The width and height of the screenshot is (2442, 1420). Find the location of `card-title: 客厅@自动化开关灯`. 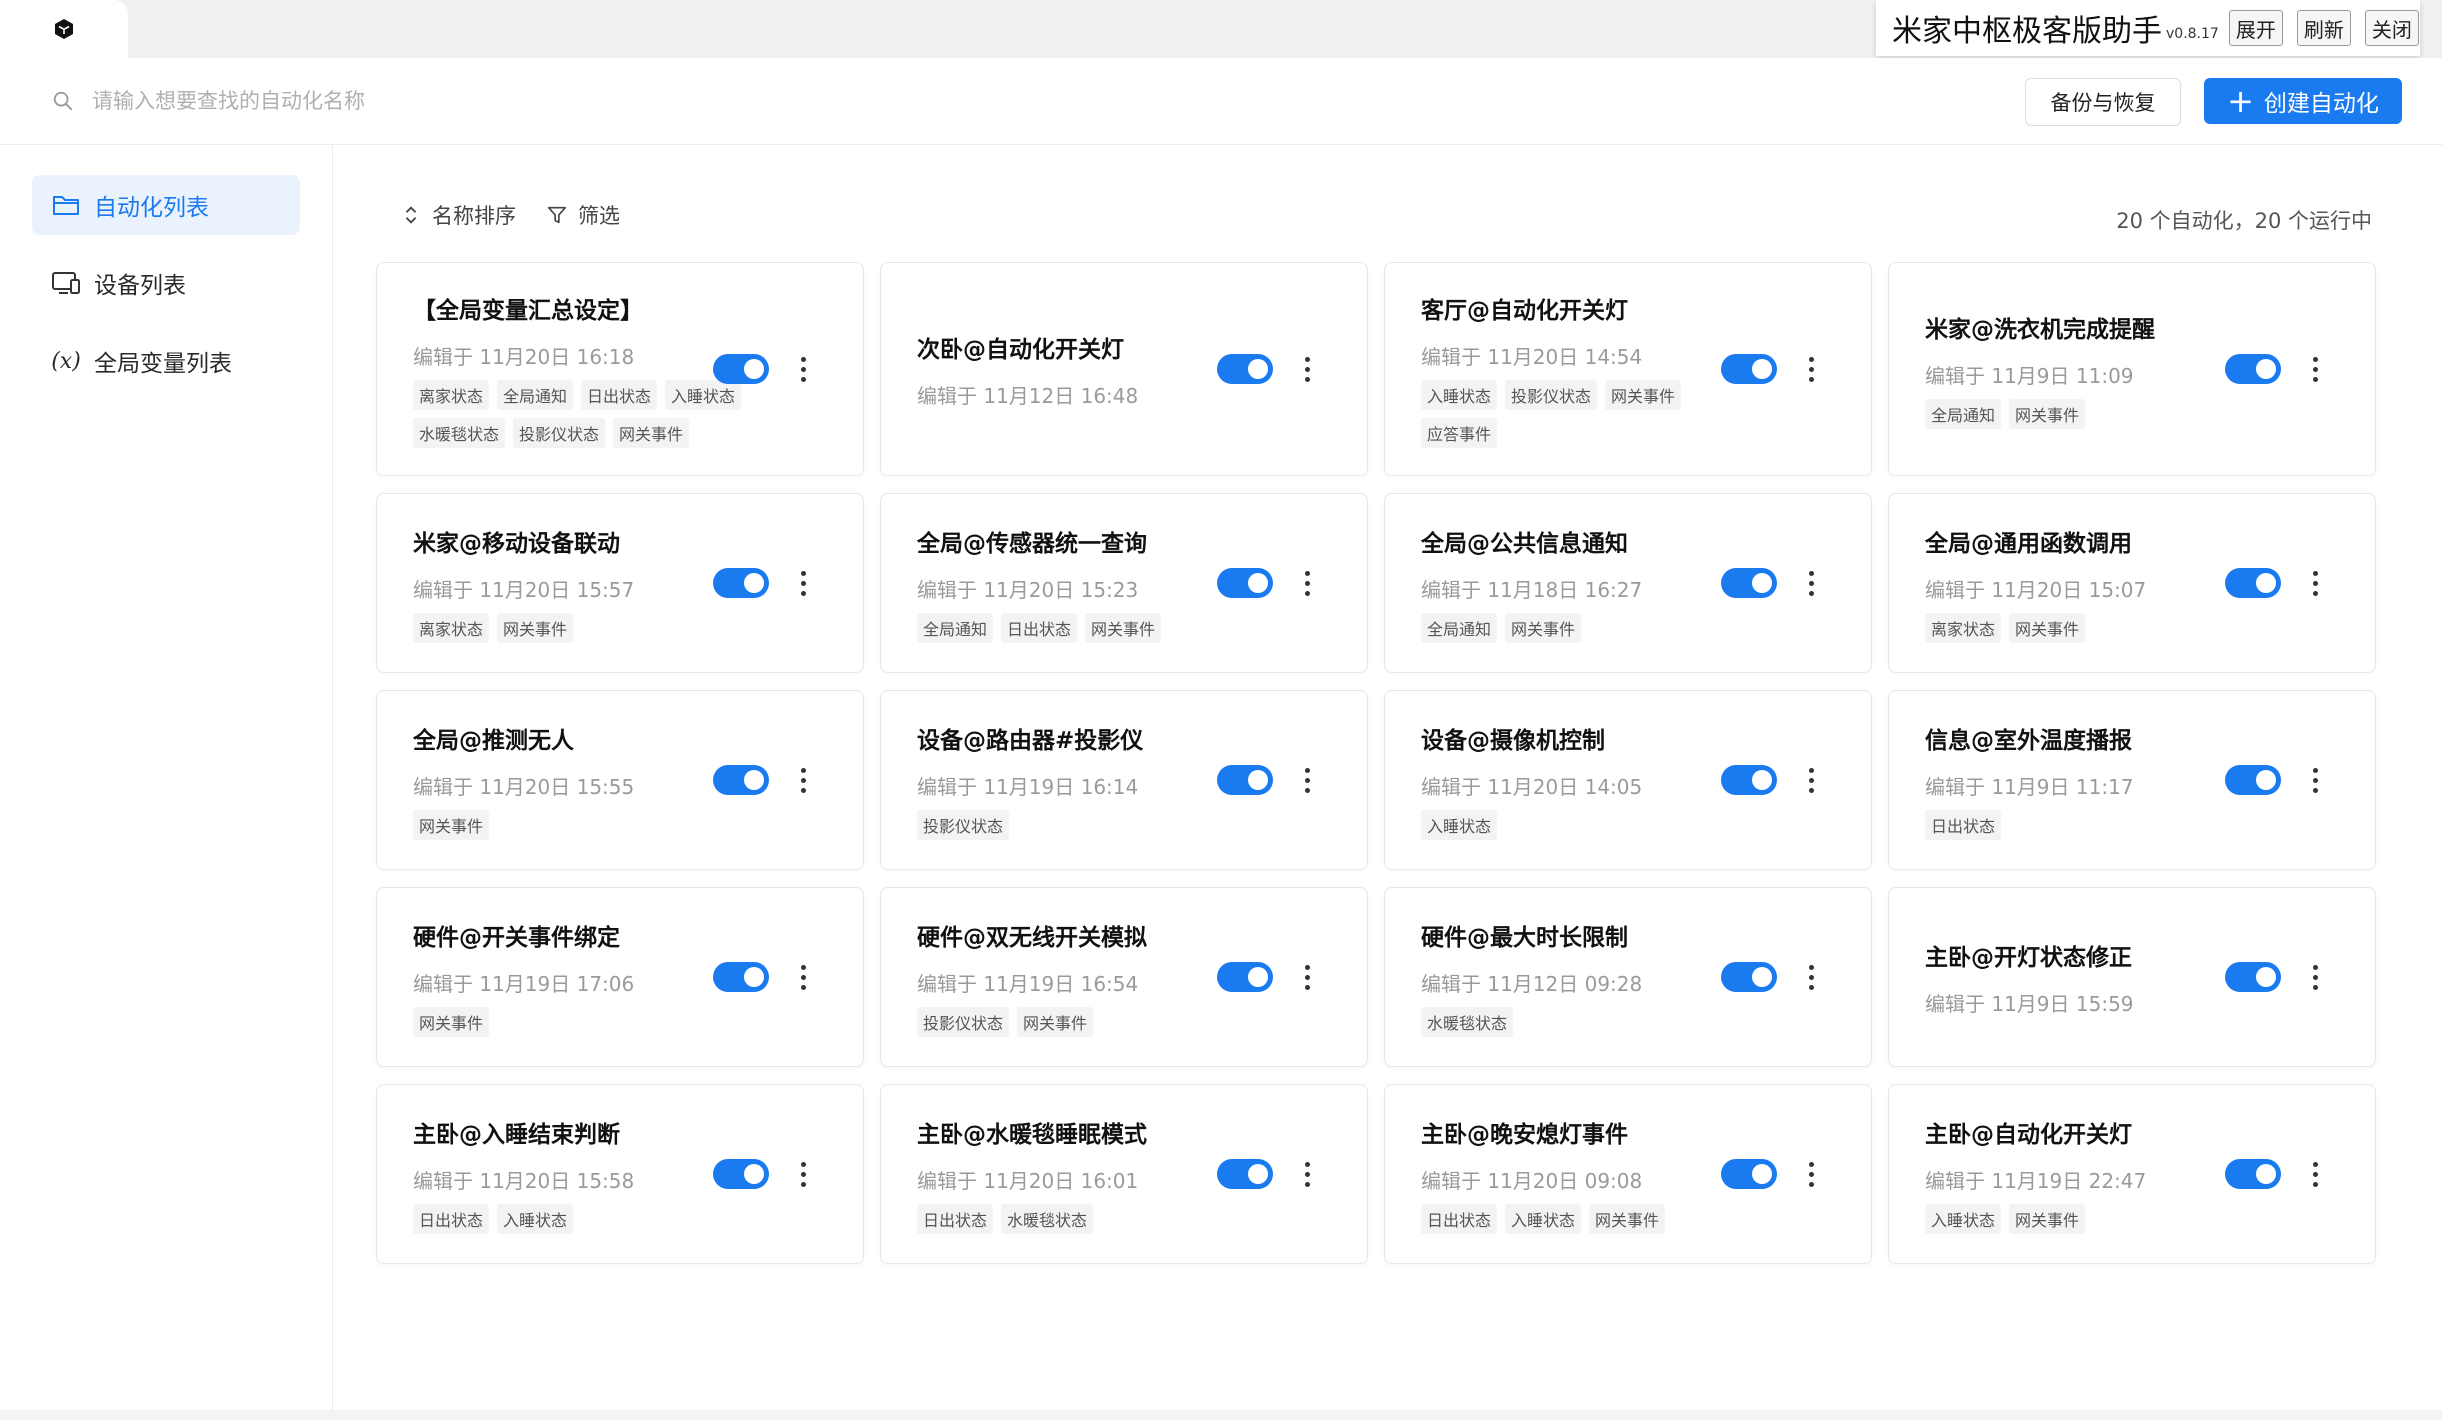

card-title: 客厅@自动化开关灯 is located at coordinates (1524, 310).